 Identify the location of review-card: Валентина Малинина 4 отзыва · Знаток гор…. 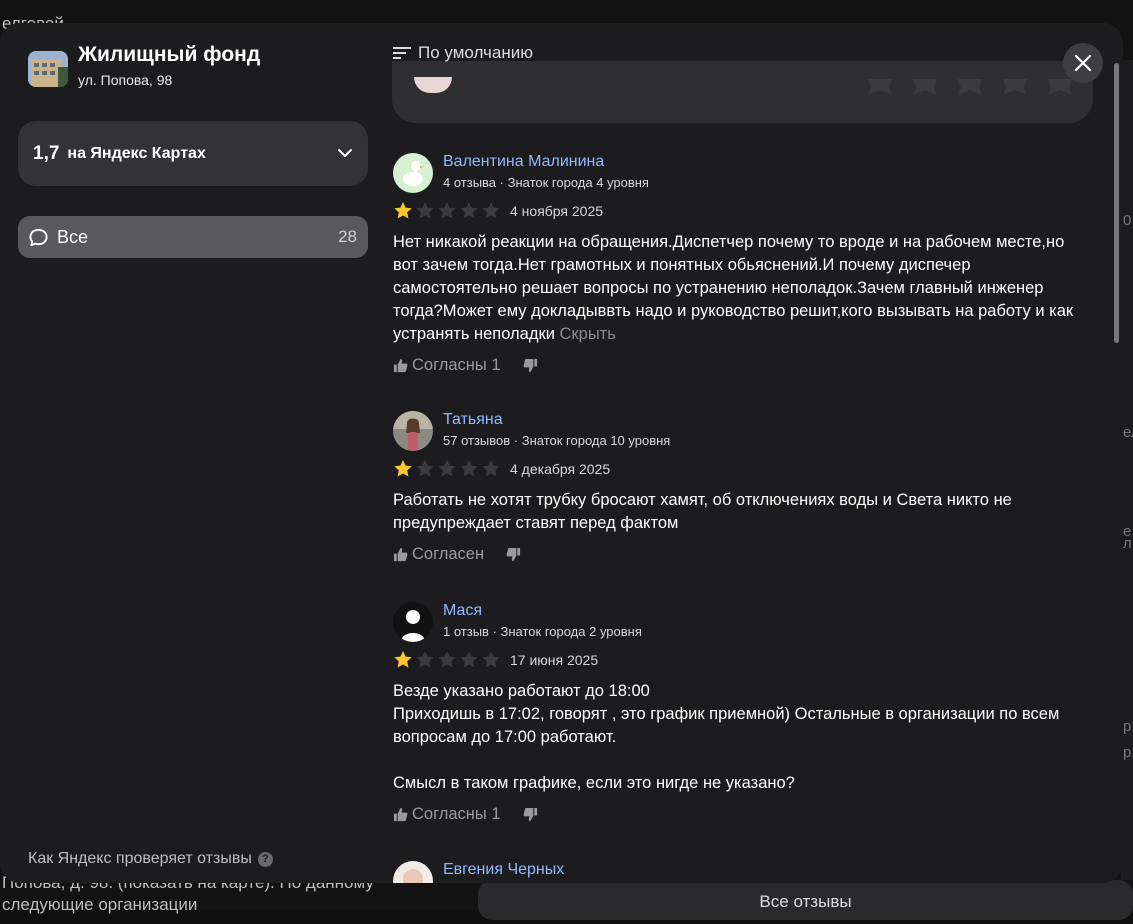
(743, 264).